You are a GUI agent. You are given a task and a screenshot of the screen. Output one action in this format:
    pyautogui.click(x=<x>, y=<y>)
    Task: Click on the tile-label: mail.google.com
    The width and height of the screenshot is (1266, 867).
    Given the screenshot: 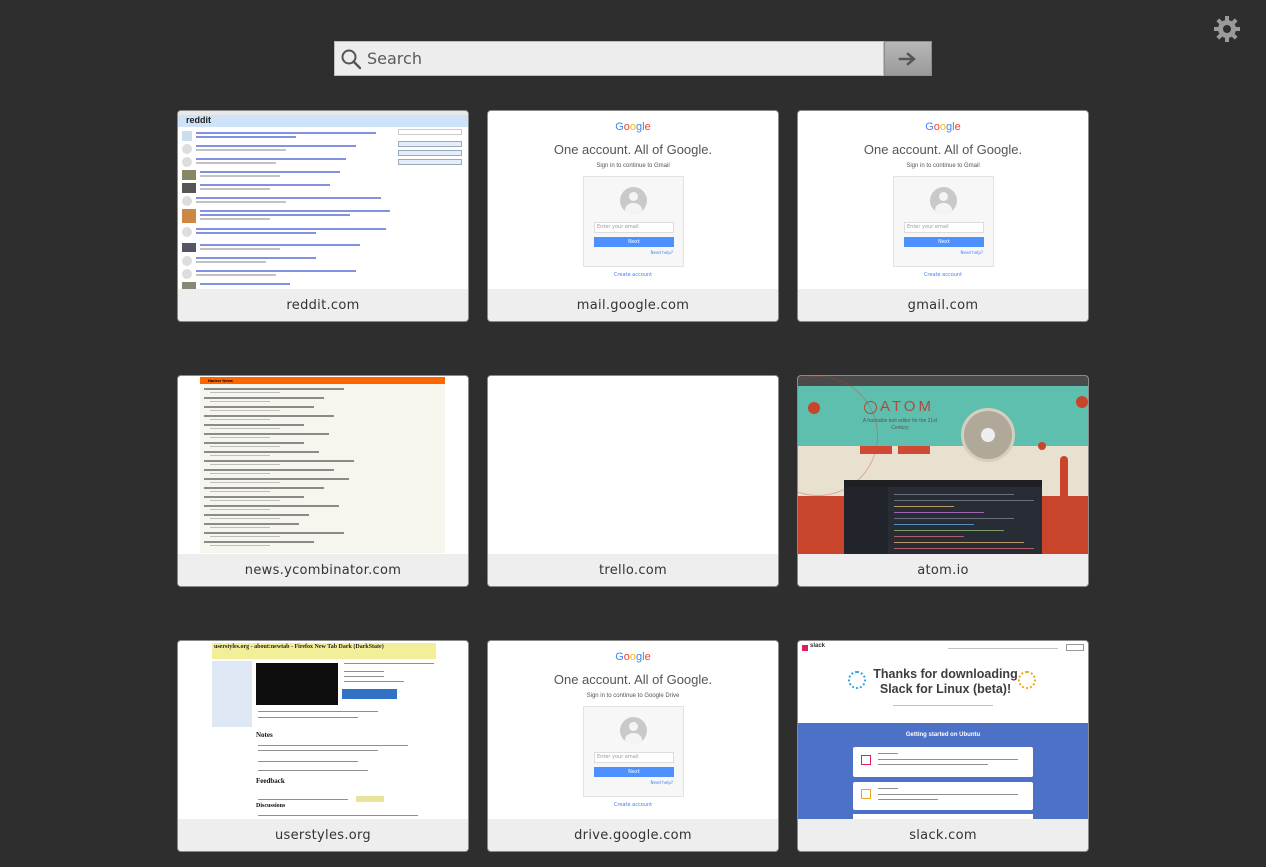 What is the action you would take?
    pyautogui.click(x=633, y=305)
    